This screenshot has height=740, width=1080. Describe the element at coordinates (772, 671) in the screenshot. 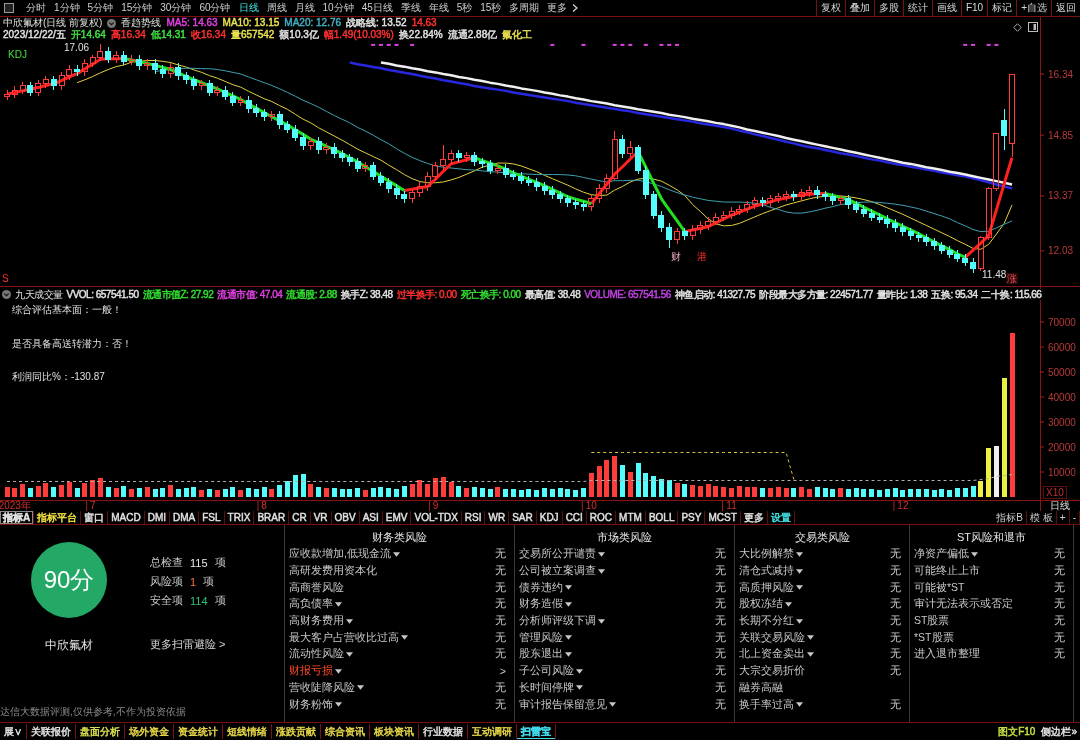

I see `risk-item-label: 大宗交易折价` at that location.